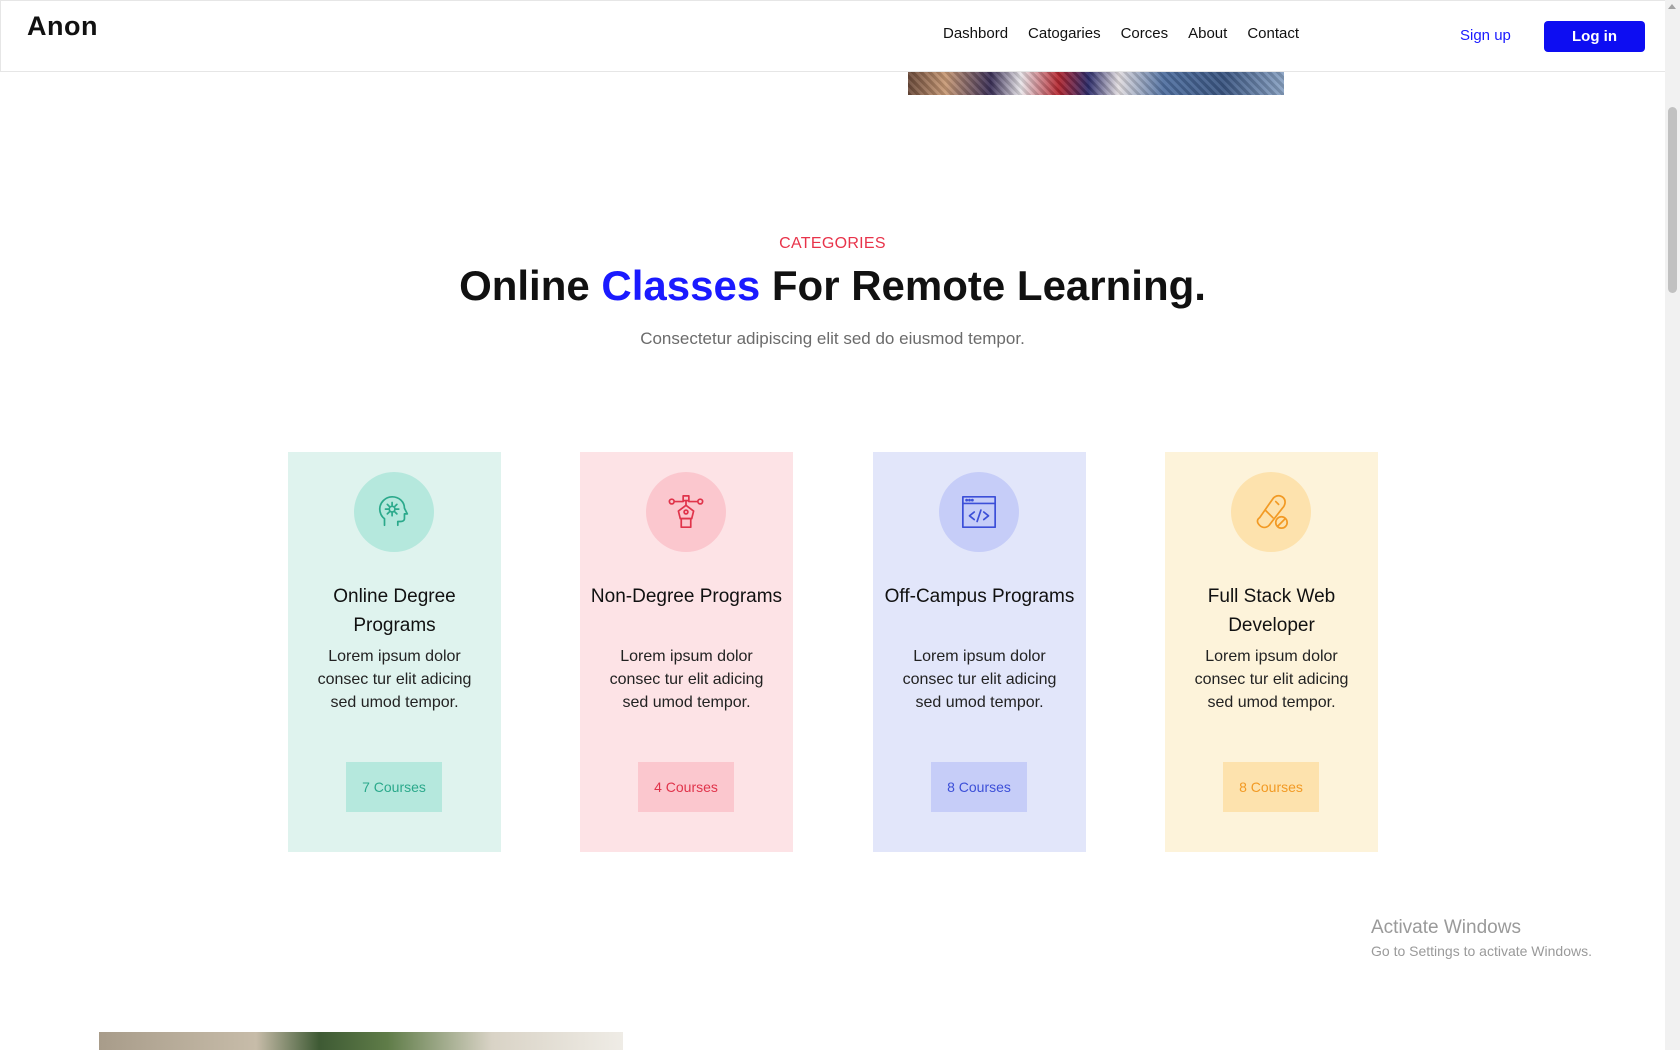  Describe the element at coordinates (530, 285) in the screenshot. I see `title-part-1: Online` at that location.